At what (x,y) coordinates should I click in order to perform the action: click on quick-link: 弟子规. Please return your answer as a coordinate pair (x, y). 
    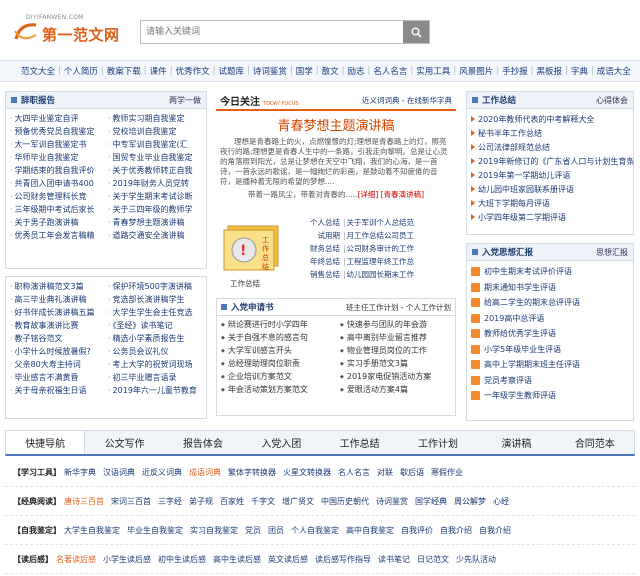
    Looking at the image, I should click on (201, 501).